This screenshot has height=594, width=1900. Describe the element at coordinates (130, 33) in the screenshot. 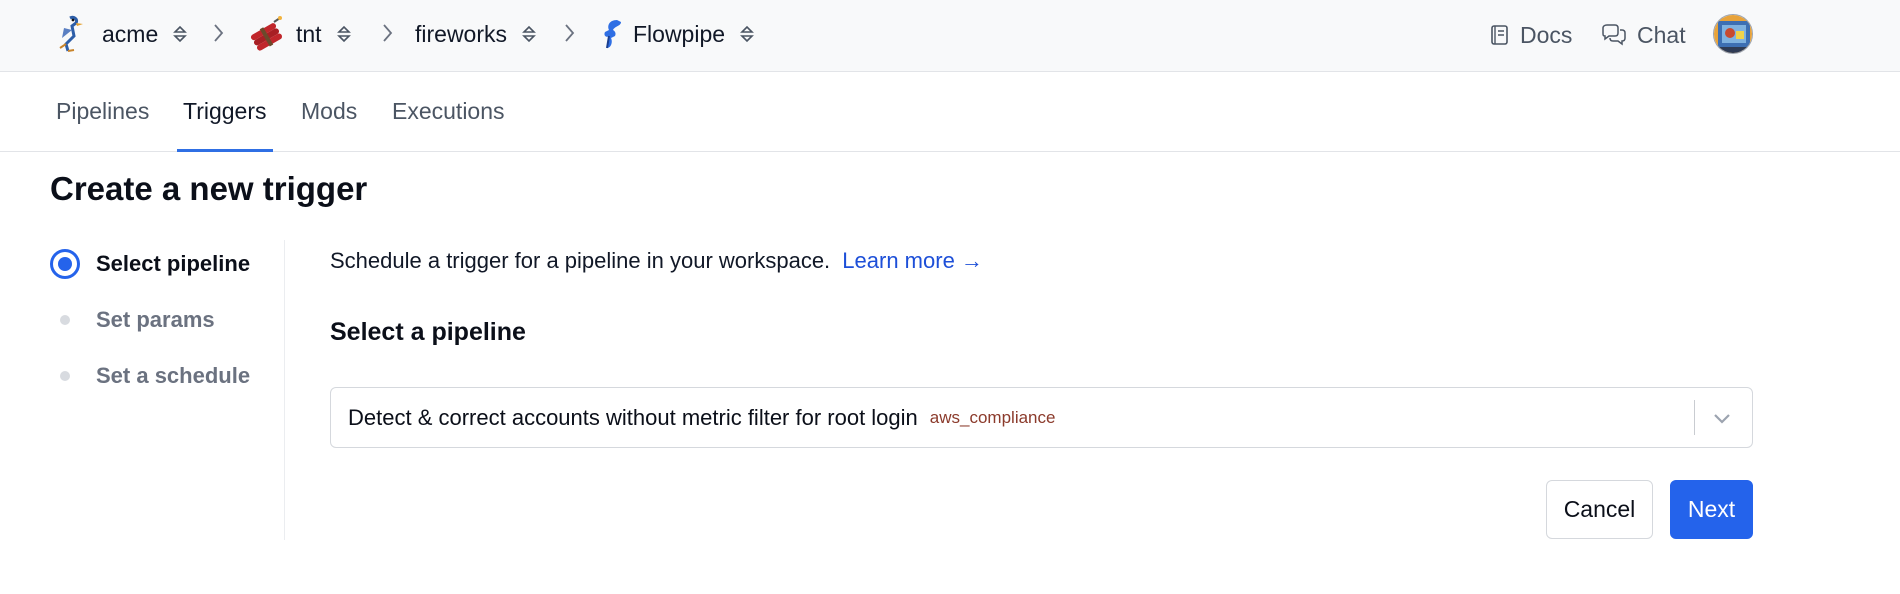

I see `breadcrumb-label: acme` at that location.